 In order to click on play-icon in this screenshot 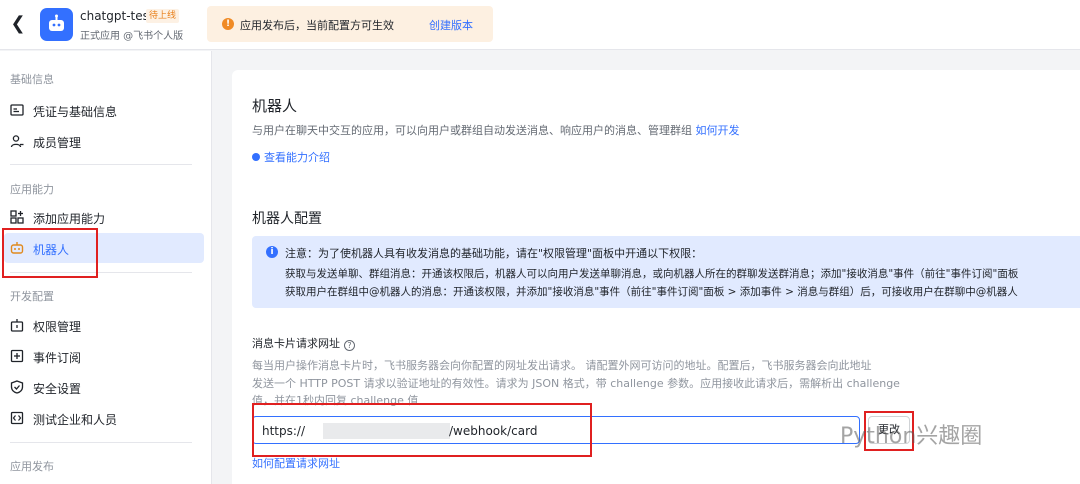, I will do `click(256, 157)`.